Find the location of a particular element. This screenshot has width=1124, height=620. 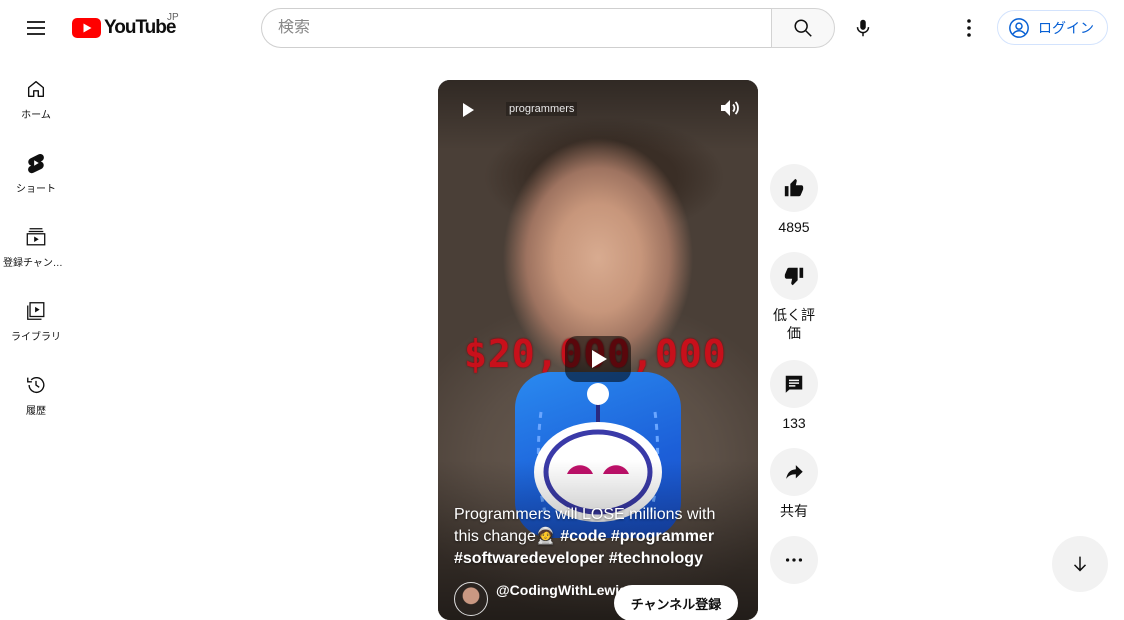

volume-icon is located at coordinates (730, 108).